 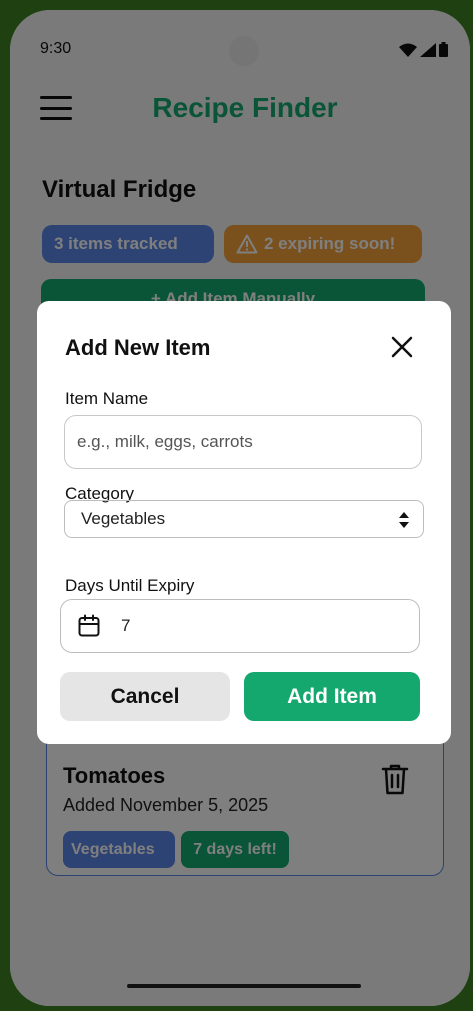 What do you see at coordinates (404, 520) in the screenshot?
I see `select-arrows-icon` at bounding box center [404, 520].